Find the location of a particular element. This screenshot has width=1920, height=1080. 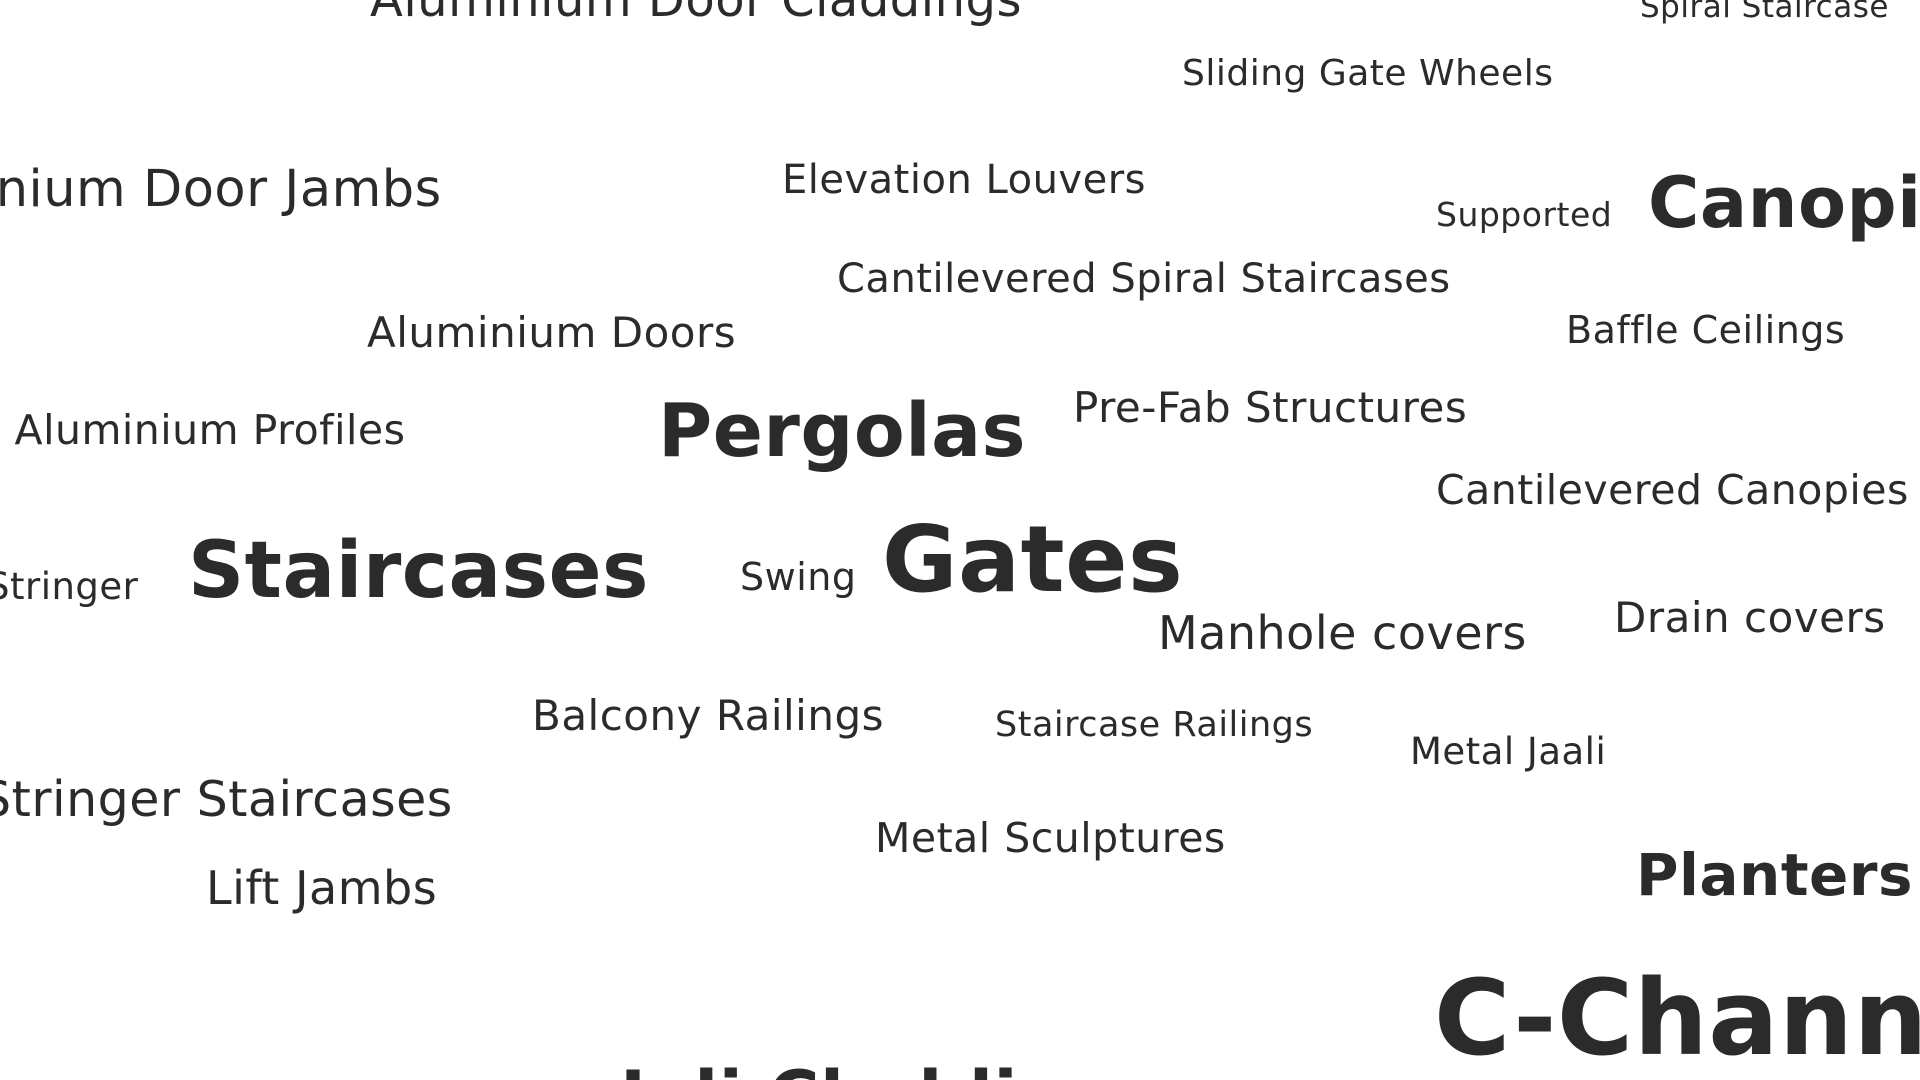

word-manhole-covers: Manhole covers is located at coordinates (1342, 633).